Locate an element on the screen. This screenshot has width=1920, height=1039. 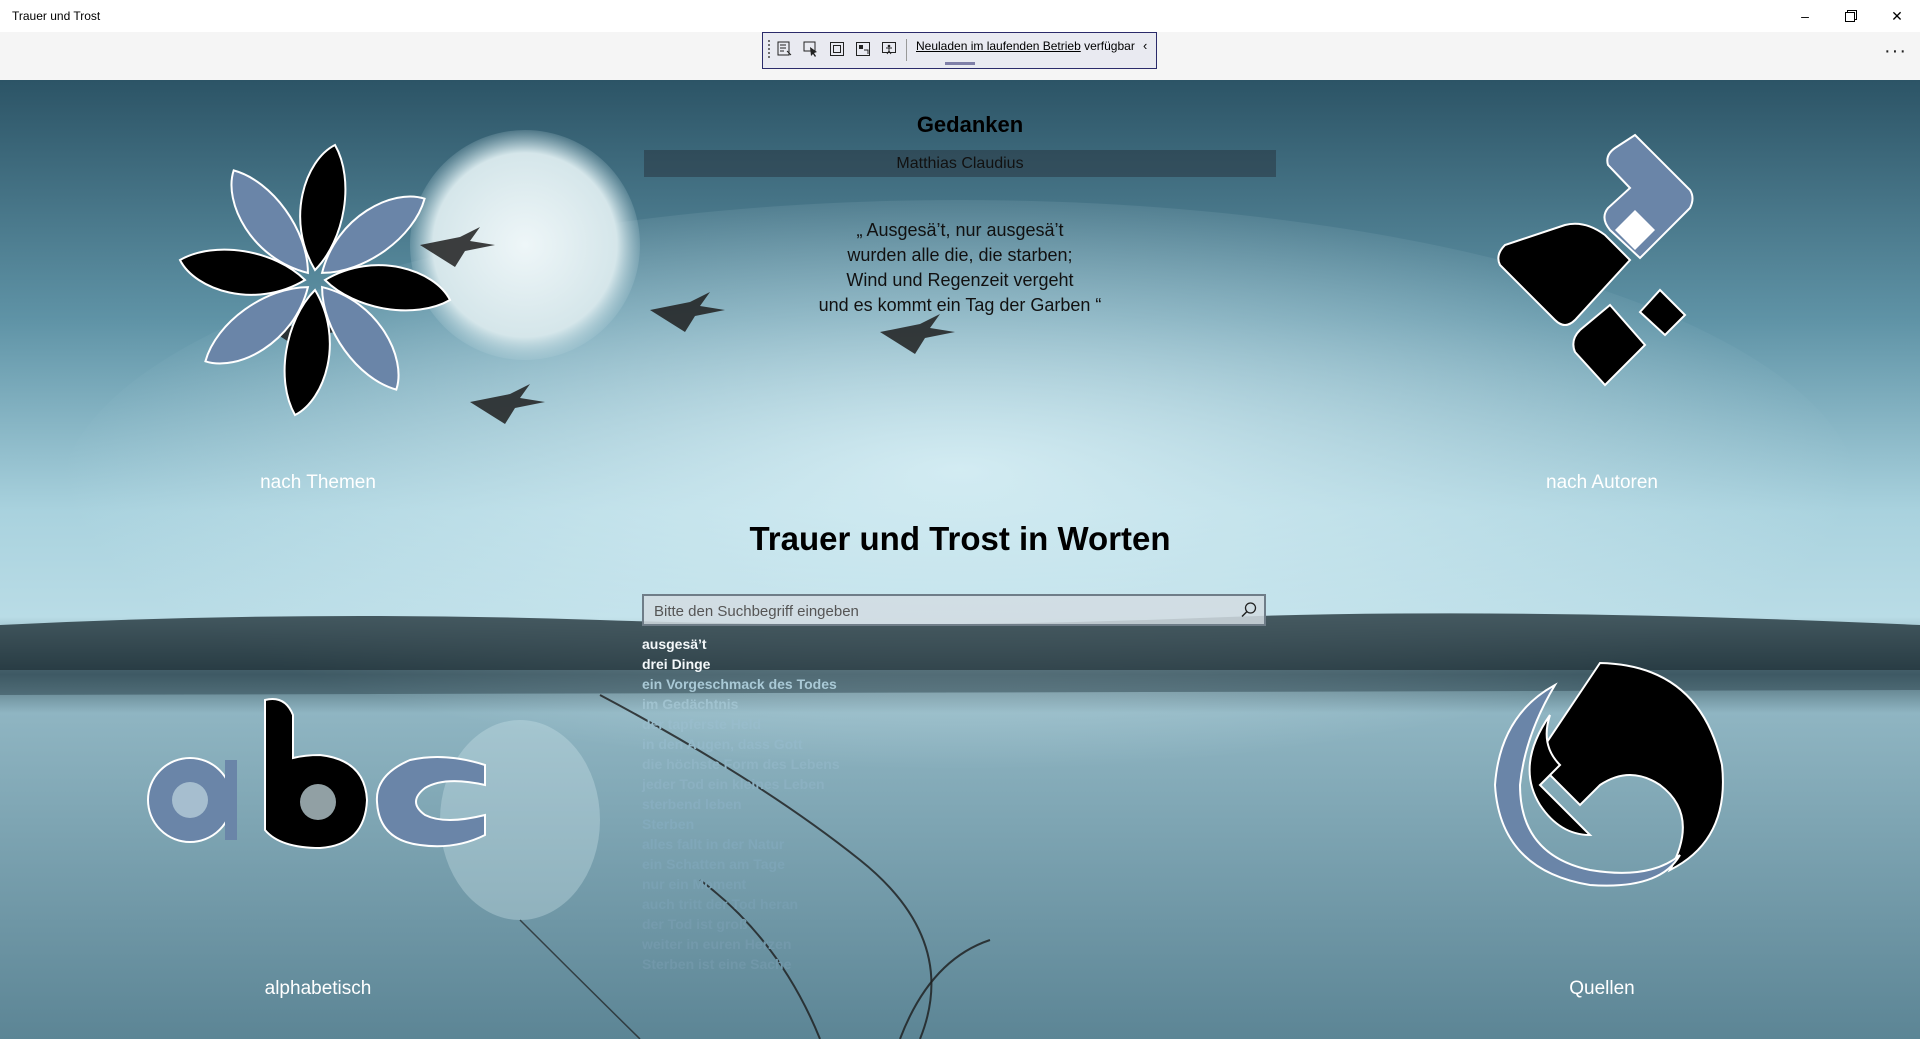
poem-line: Wind und Regenzeit vergeht is located at coordinates (960, 280).